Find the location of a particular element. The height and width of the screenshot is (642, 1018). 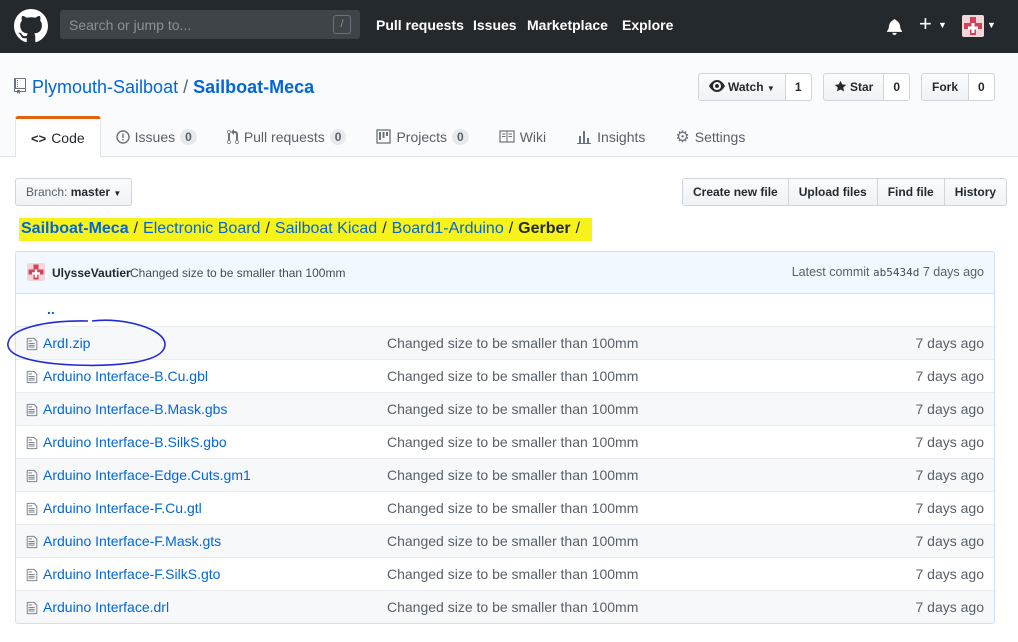

fork-button: Fork is located at coordinates (945, 87).